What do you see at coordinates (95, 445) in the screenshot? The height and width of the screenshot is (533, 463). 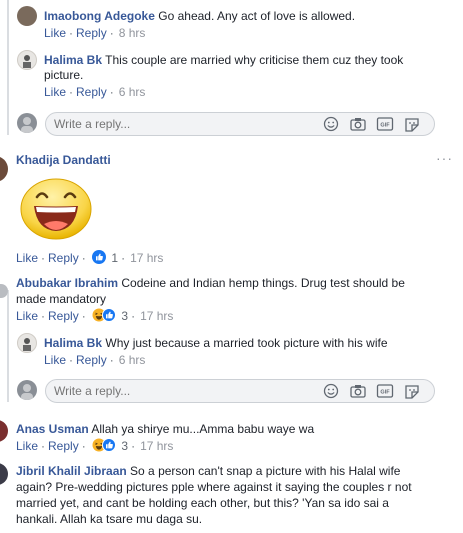 I see `comment-6-actions: Like · Reply · 3 · 17 hrs` at bounding box center [95, 445].